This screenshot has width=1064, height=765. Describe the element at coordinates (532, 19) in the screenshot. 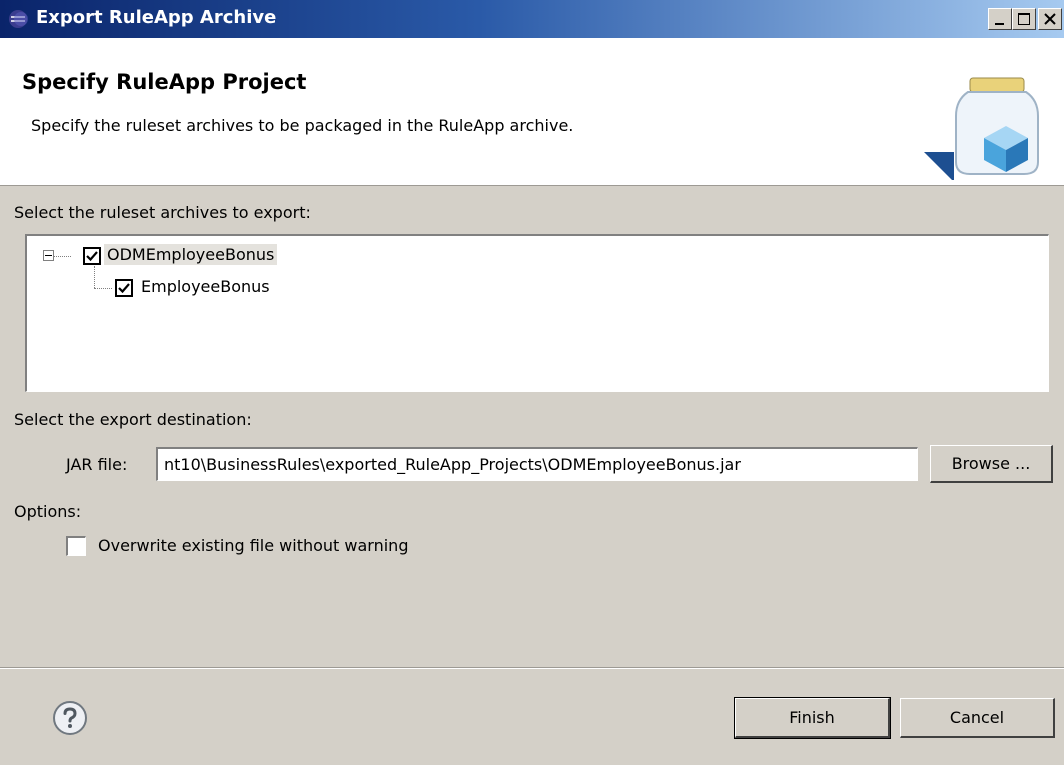

I see `title-bar: Export RuleApp Archive` at that location.